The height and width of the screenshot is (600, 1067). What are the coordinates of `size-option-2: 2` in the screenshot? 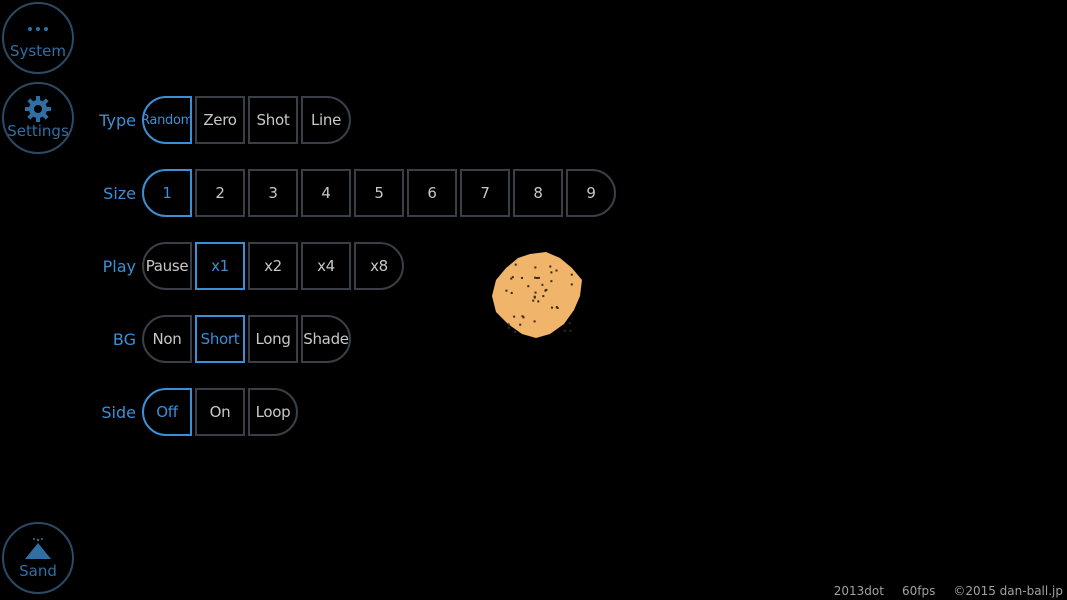 It's located at (220, 193).